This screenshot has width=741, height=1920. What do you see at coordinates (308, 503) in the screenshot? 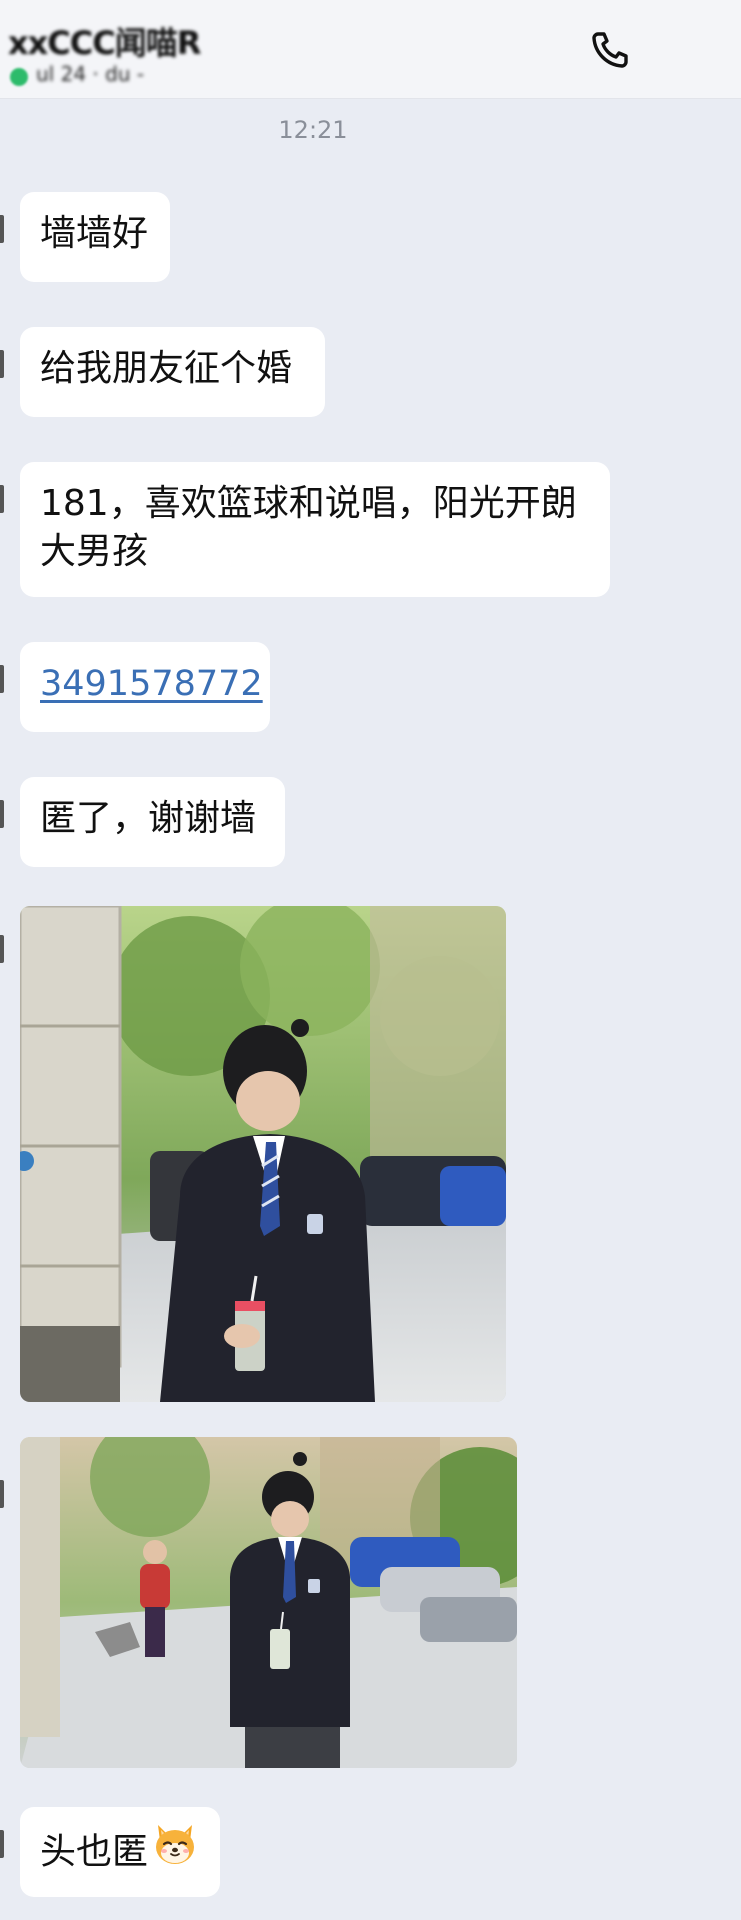
I see `message-text-line: 181，喜欢篮球和说唱，阳光开朗` at bounding box center [308, 503].